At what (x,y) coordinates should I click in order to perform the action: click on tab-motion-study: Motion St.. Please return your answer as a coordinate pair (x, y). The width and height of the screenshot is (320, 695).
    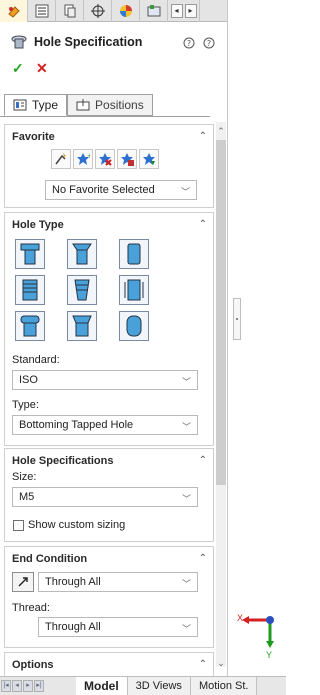
    Looking at the image, I should click on (224, 685).